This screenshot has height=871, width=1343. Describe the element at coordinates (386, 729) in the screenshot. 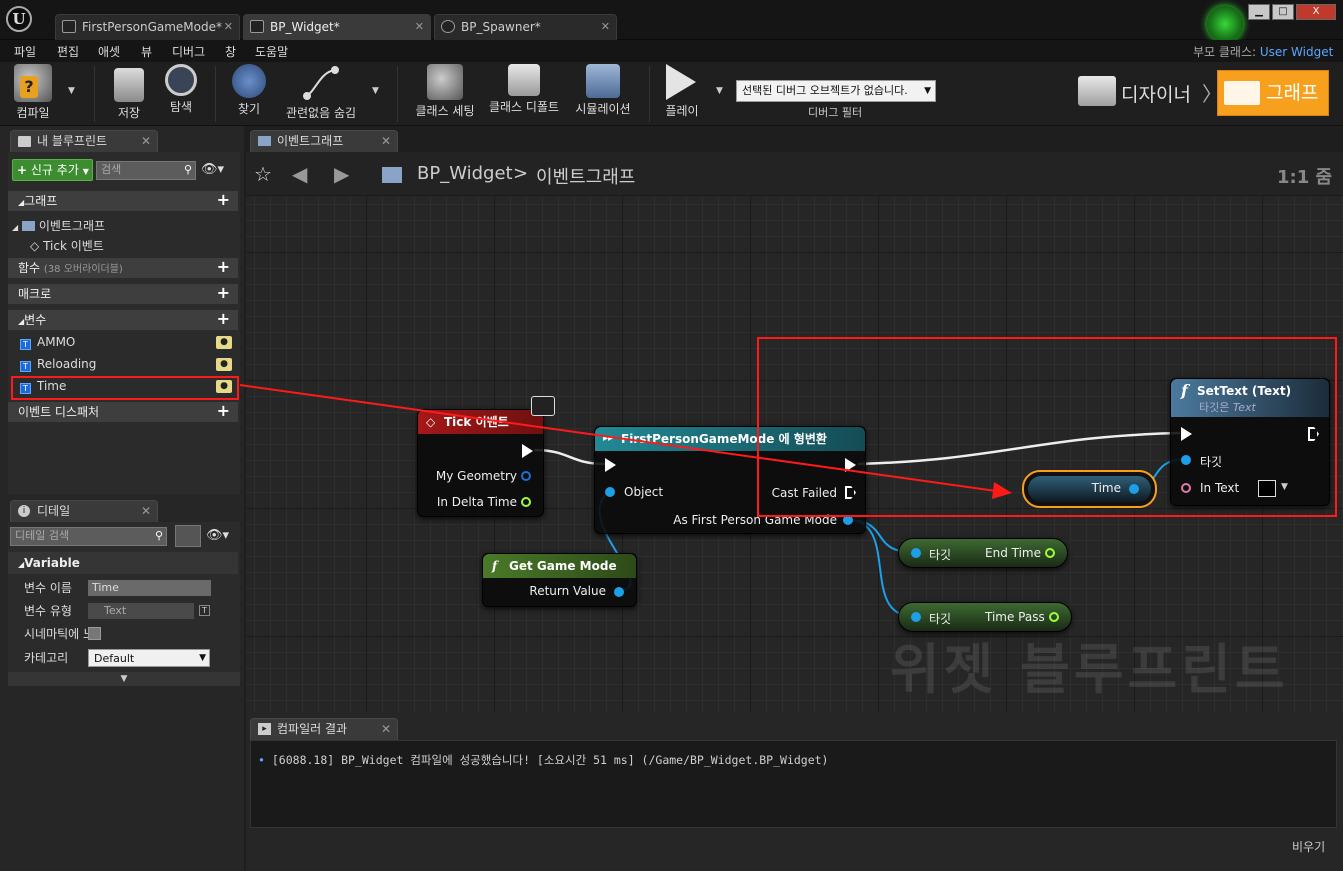

I see `close-icon: ✕` at that location.